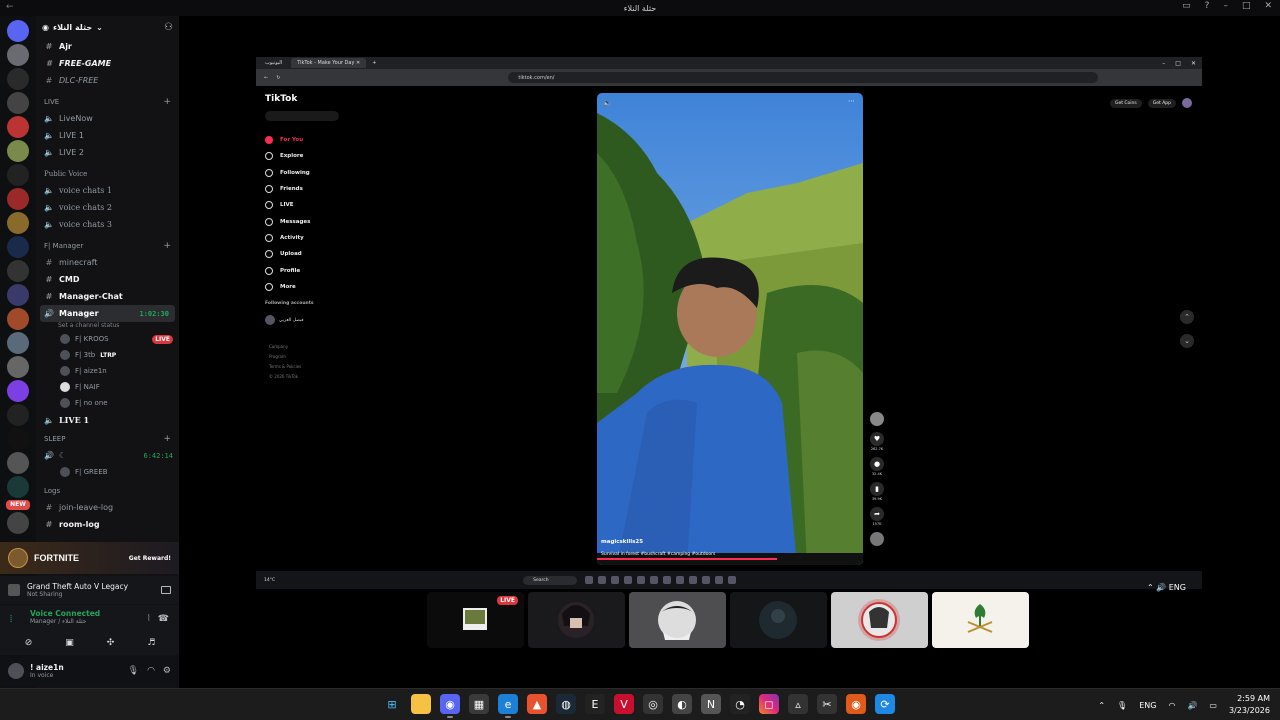  I want to click on minimize-icon: –, so click(1163, 63).